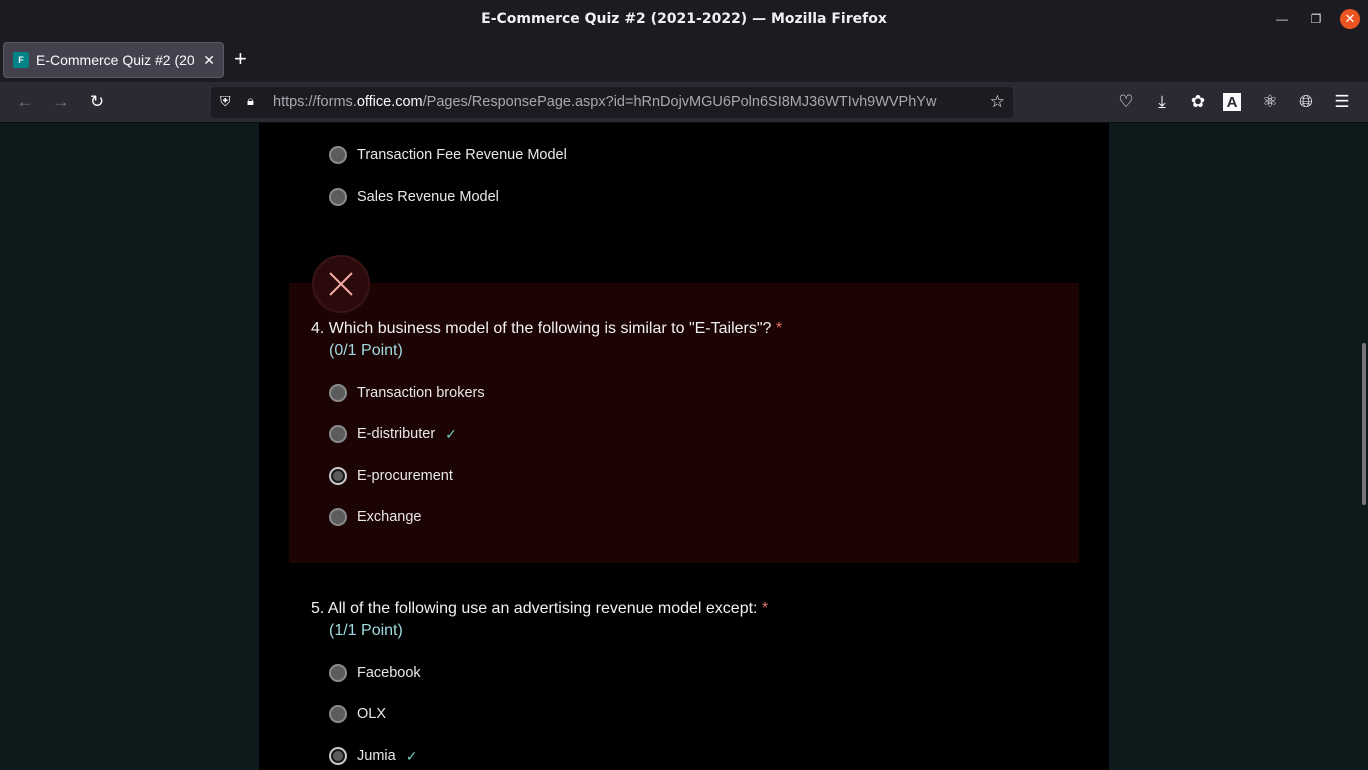 This screenshot has width=1368, height=770. Describe the element at coordinates (1282, 19) in the screenshot. I see `minimize-icon: —` at that location.